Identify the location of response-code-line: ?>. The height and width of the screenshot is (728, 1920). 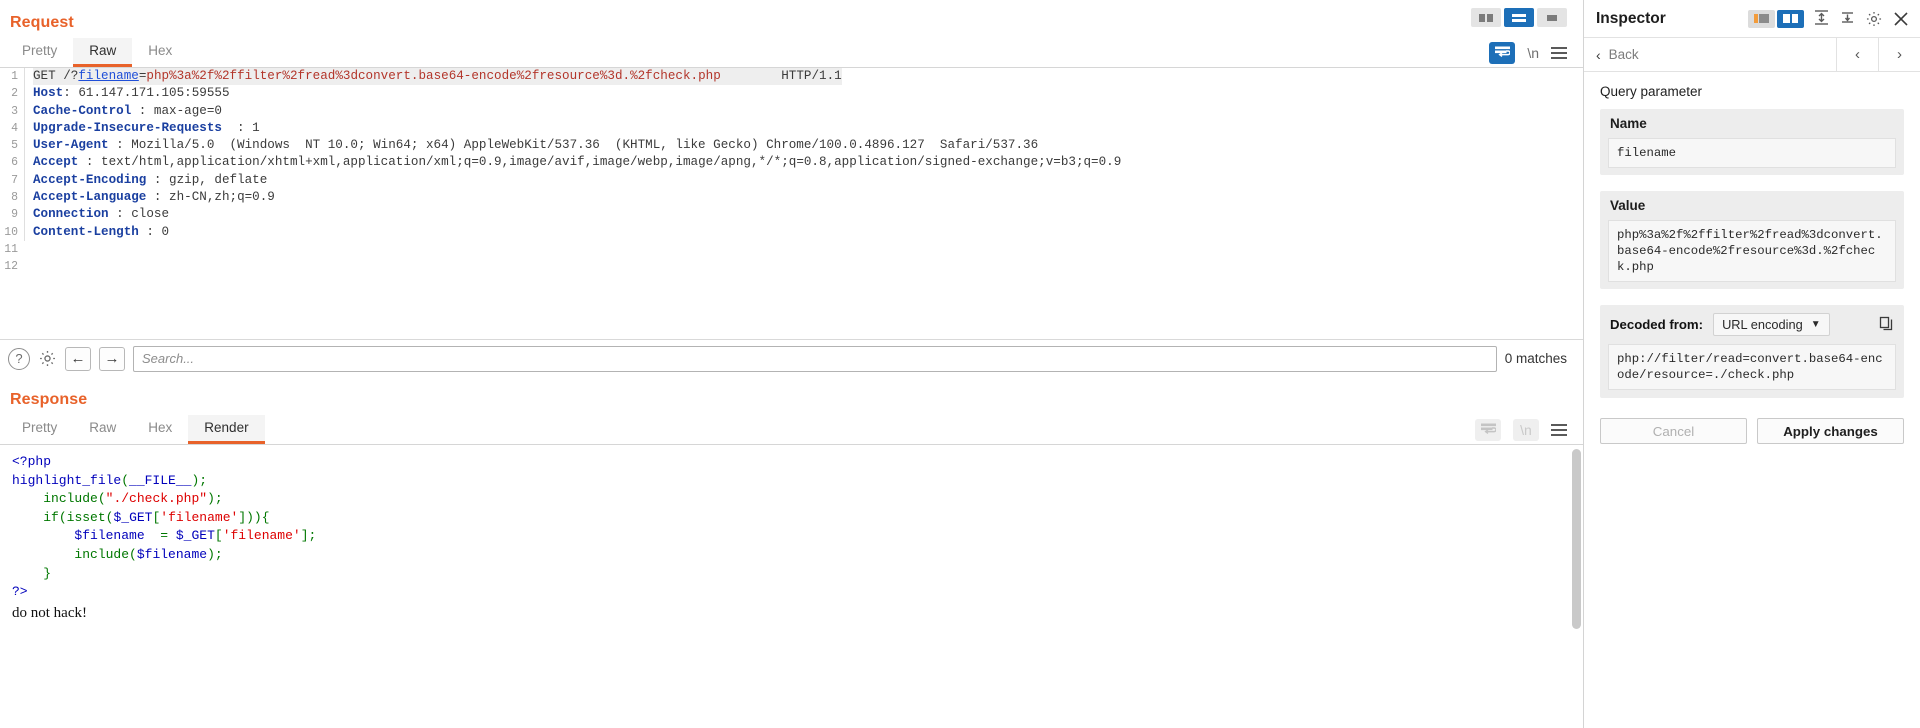
(20, 592).